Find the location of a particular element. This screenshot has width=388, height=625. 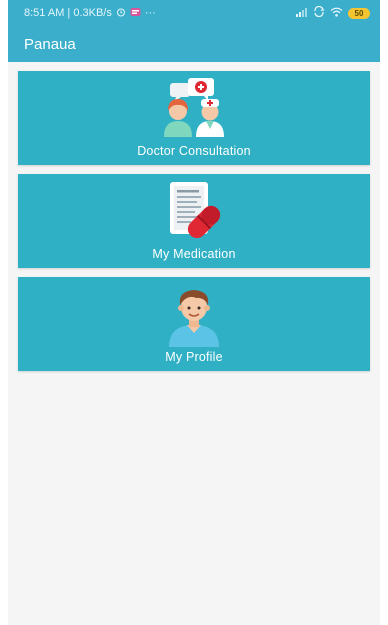

status-time-info: 8:51 AM | 0.3KB/s is located at coordinates (68, 13).